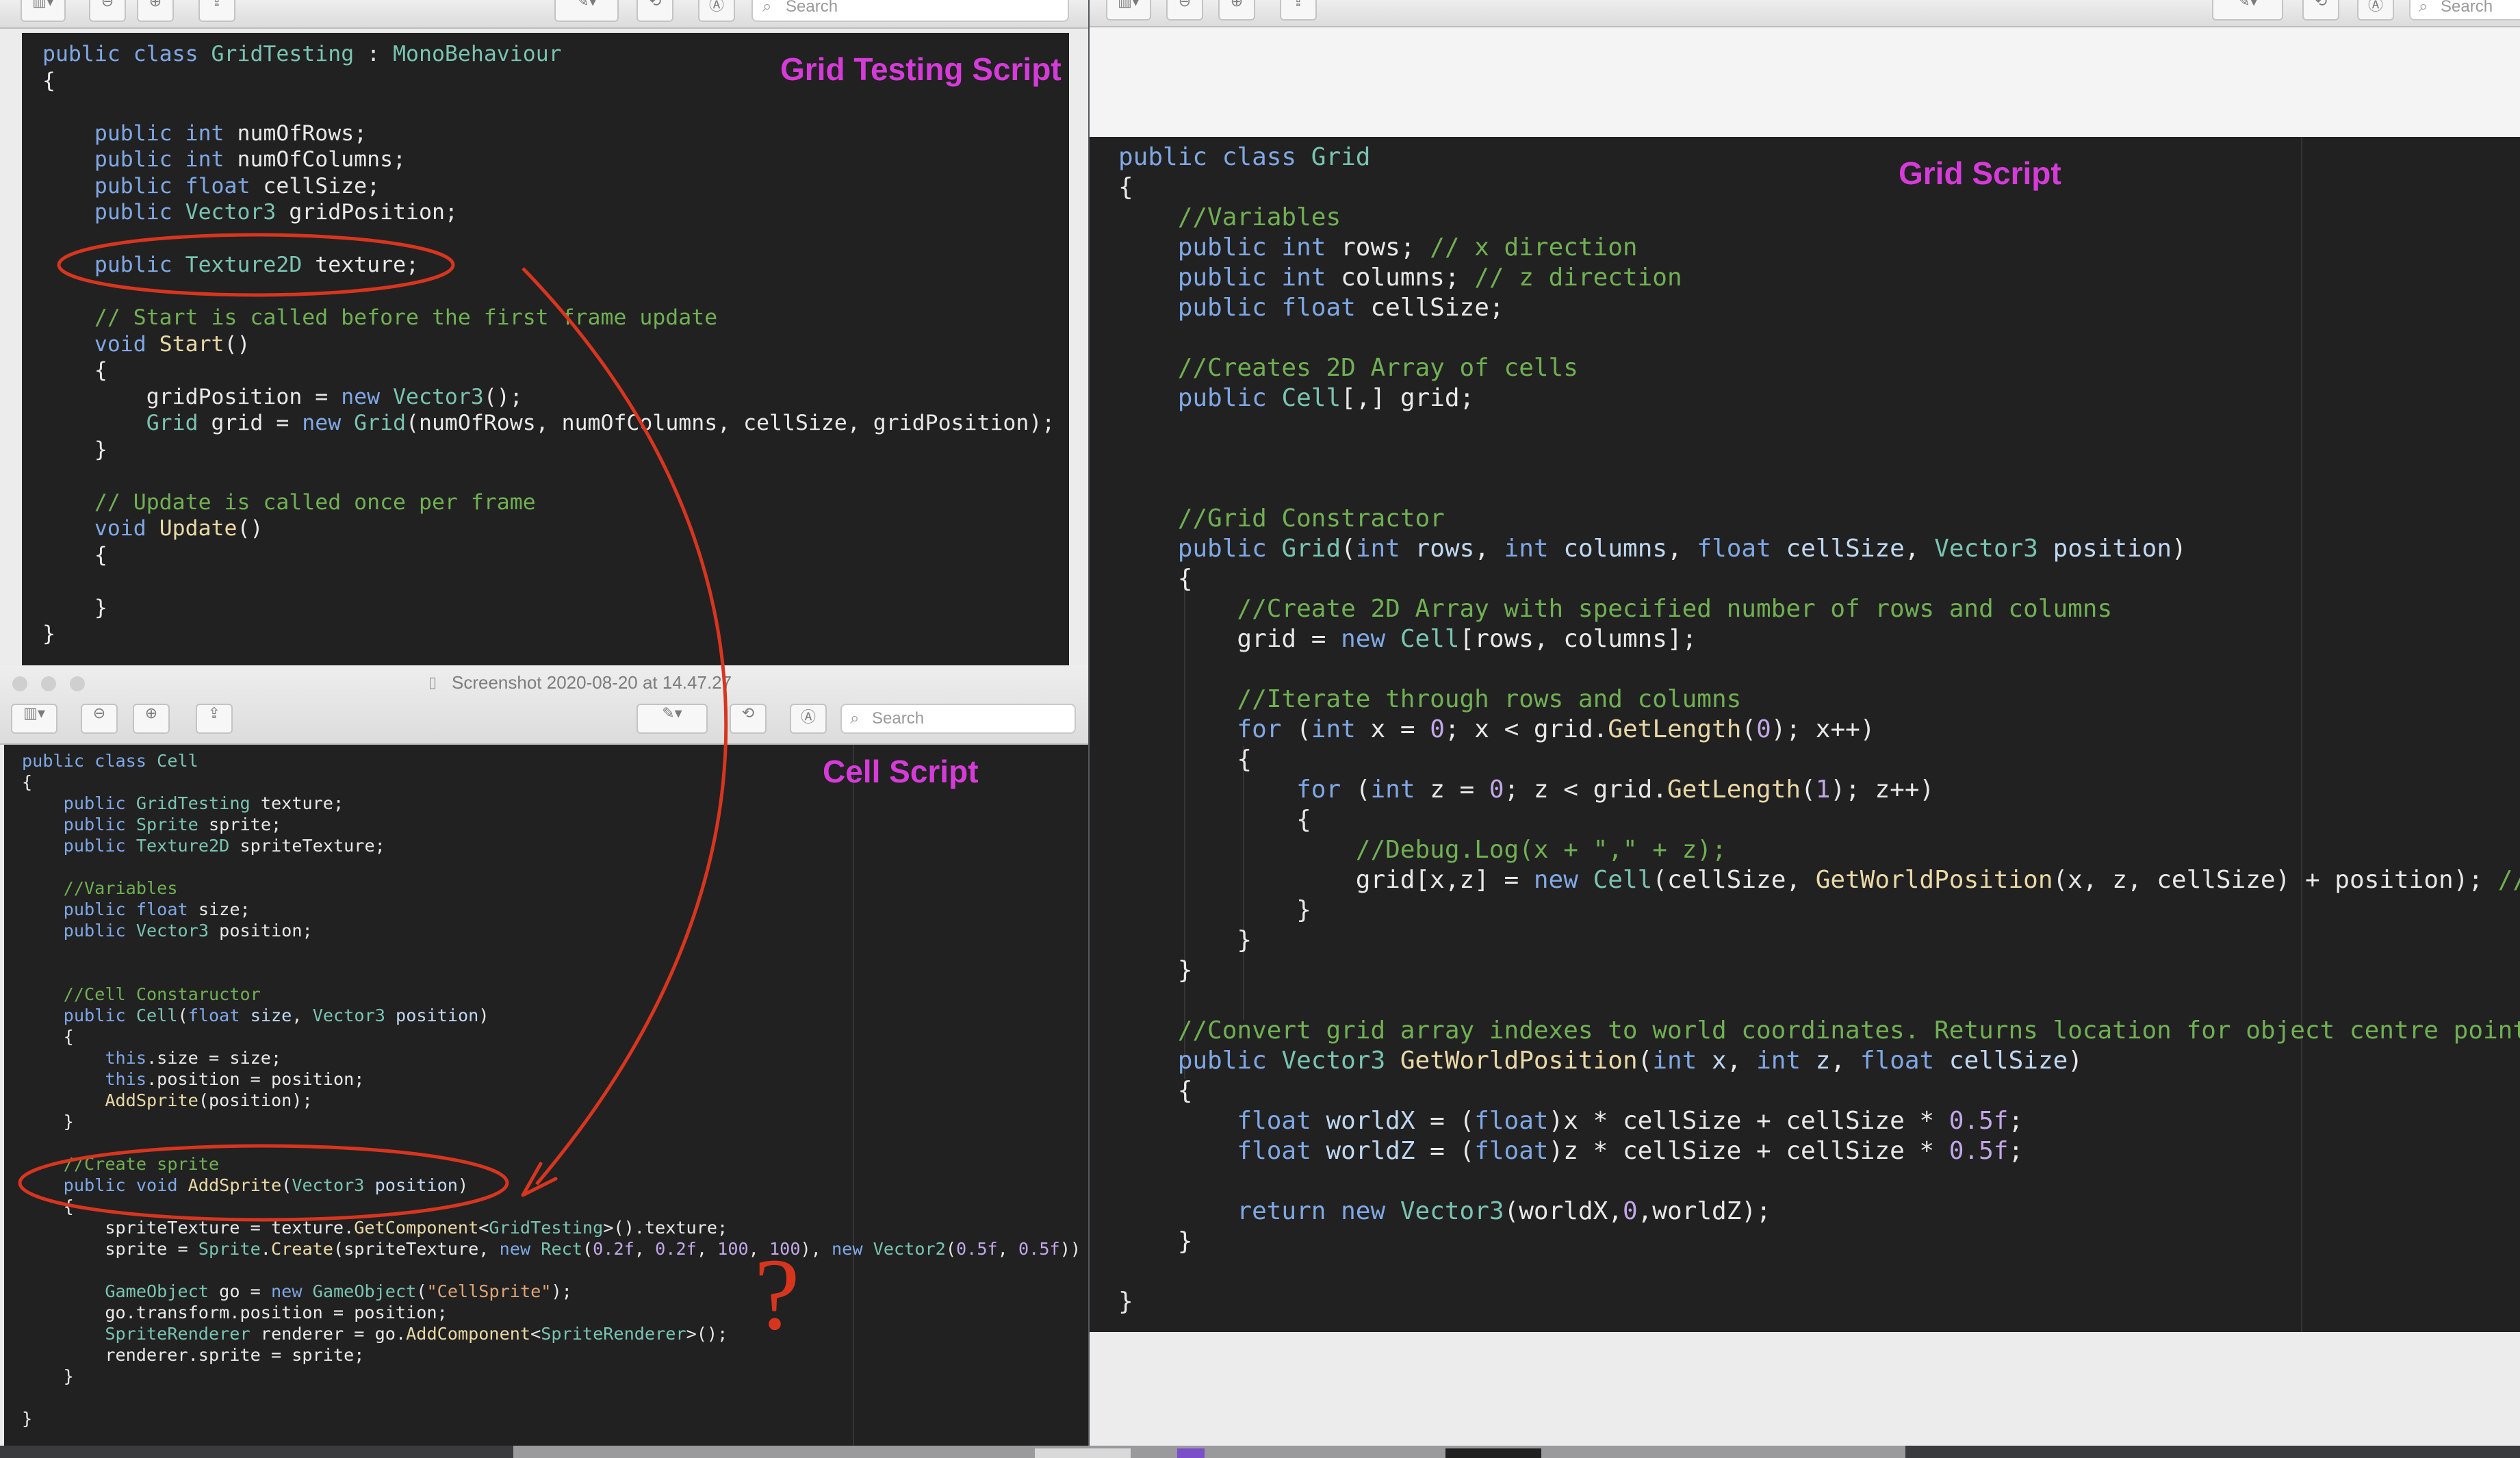  I want to click on preview-margin, so click(1805, 82).